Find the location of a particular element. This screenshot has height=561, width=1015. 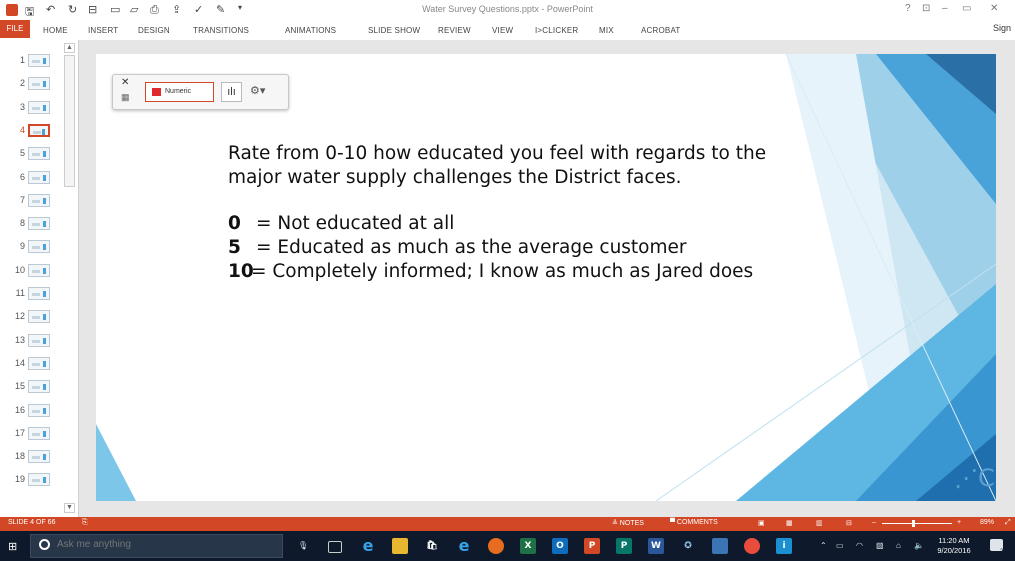

slide-thumbnail: 6 is located at coordinates (35, 178).